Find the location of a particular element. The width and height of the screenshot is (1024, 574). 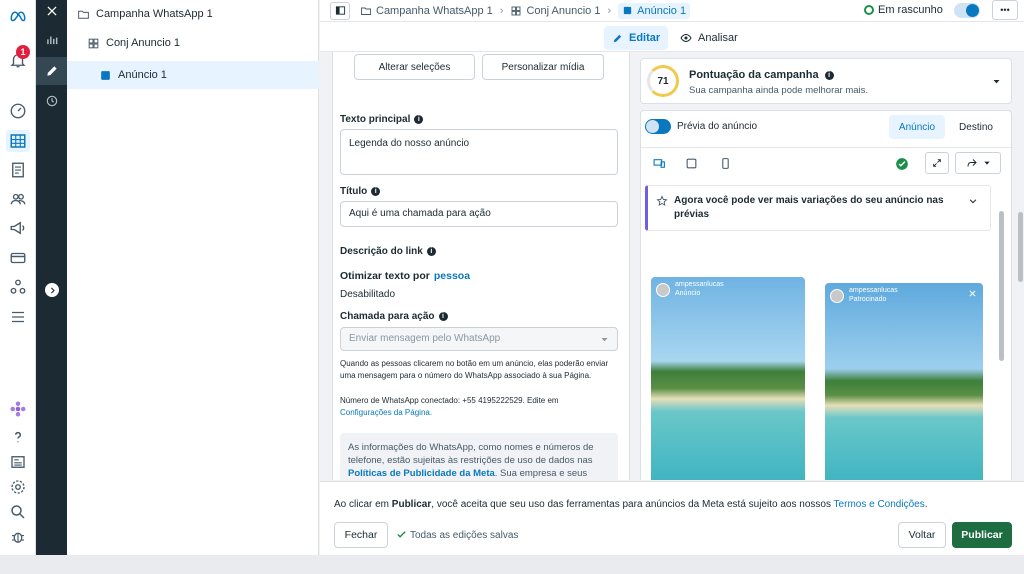

page-scrollbar is located at coordinates (1020, 247).